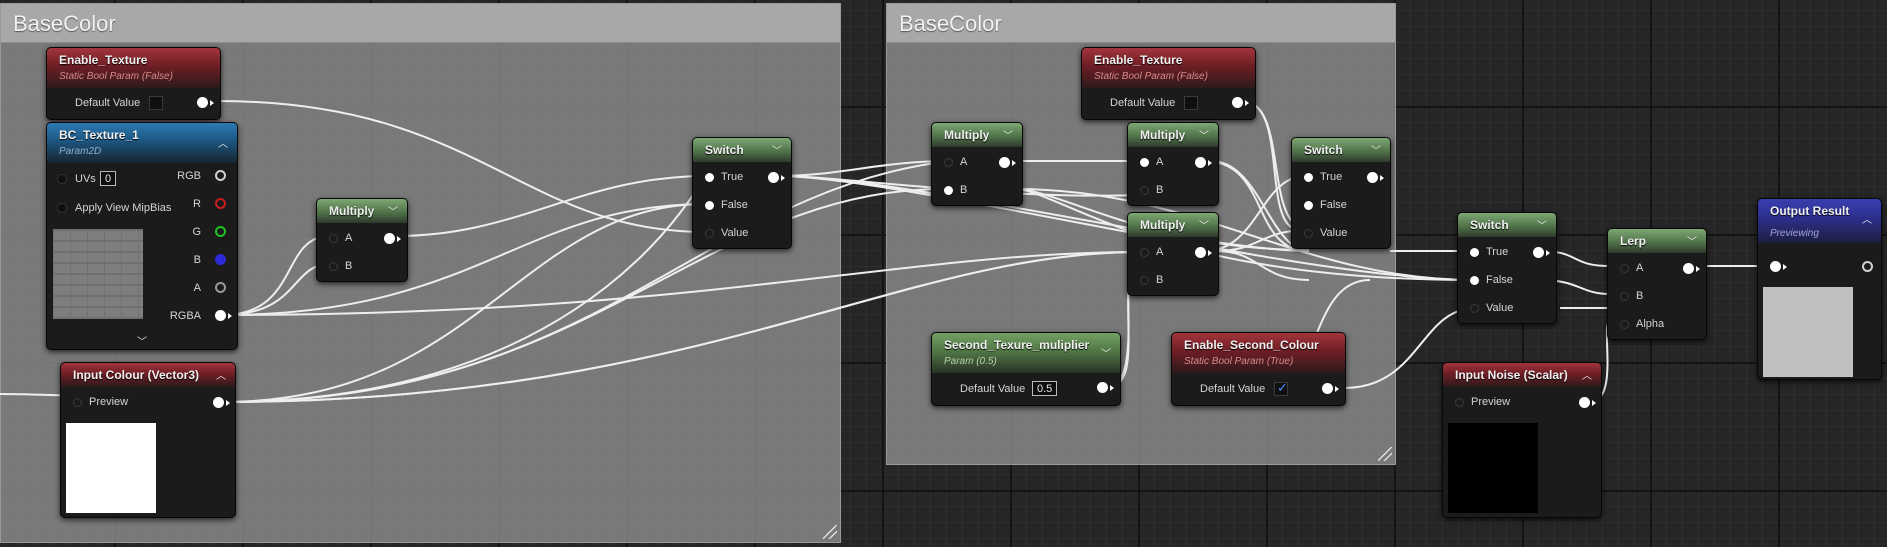 The width and height of the screenshot is (1887, 547). Describe the element at coordinates (1808, 332) in the screenshot. I see `result-preview-swatch` at that location.